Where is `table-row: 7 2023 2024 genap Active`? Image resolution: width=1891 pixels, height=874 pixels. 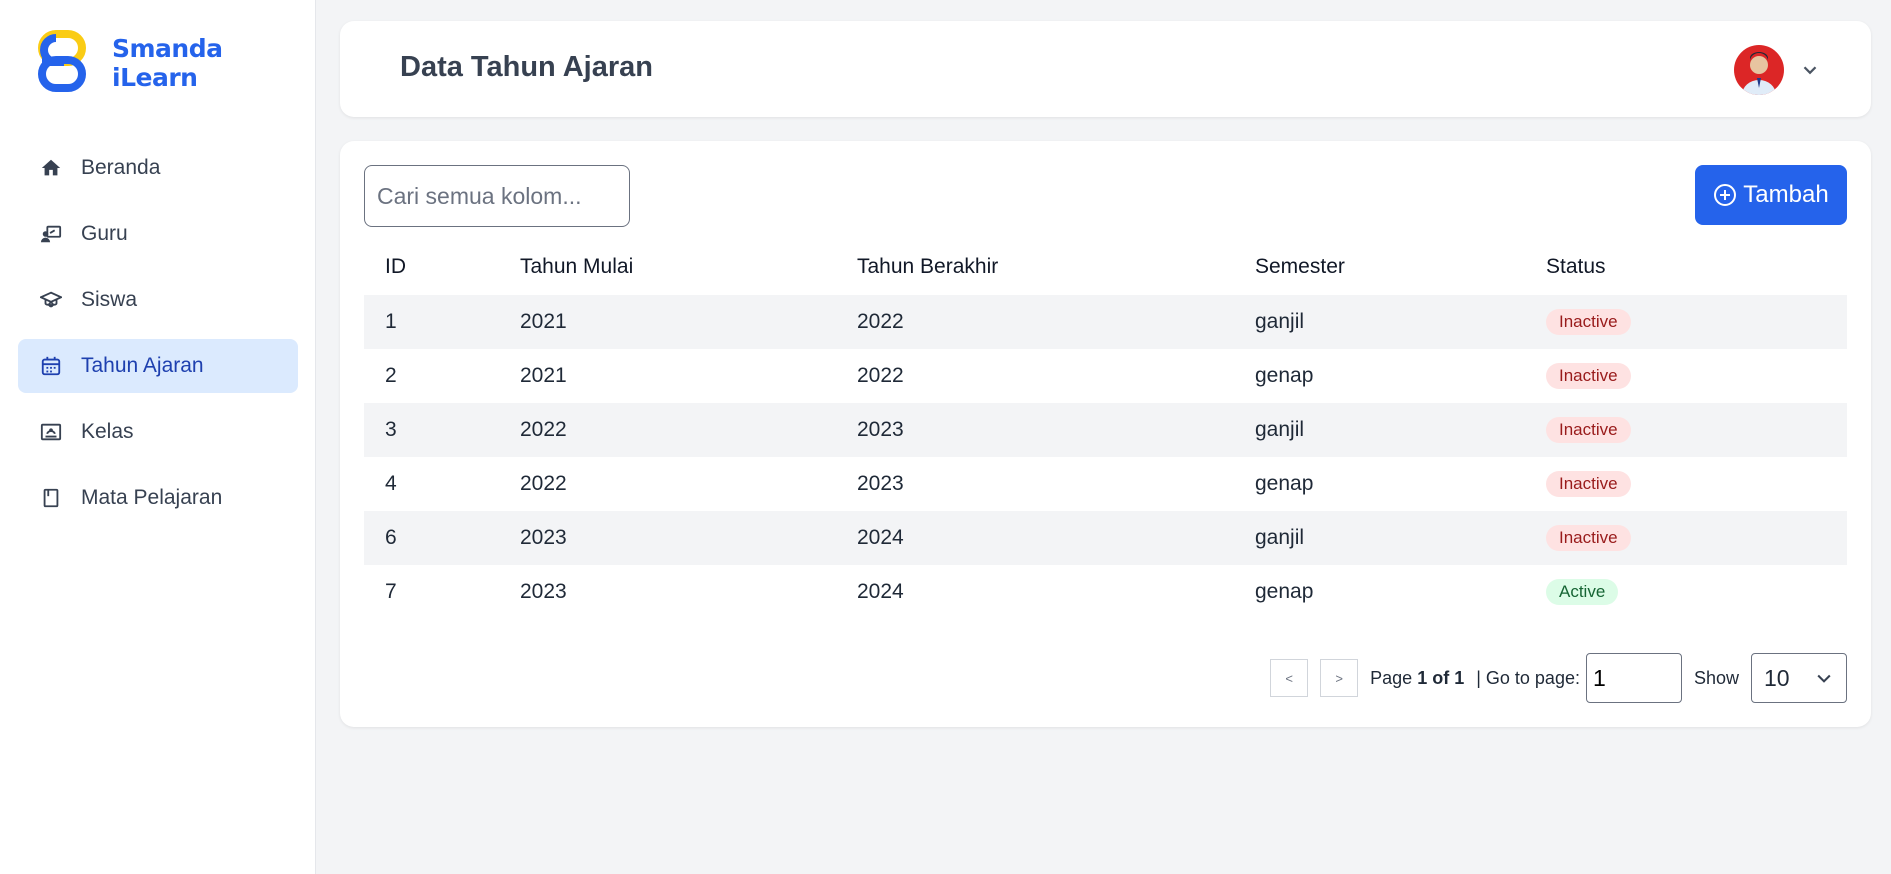 table-row: 7 2023 2024 genap Active is located at coordinates (1105, 592).